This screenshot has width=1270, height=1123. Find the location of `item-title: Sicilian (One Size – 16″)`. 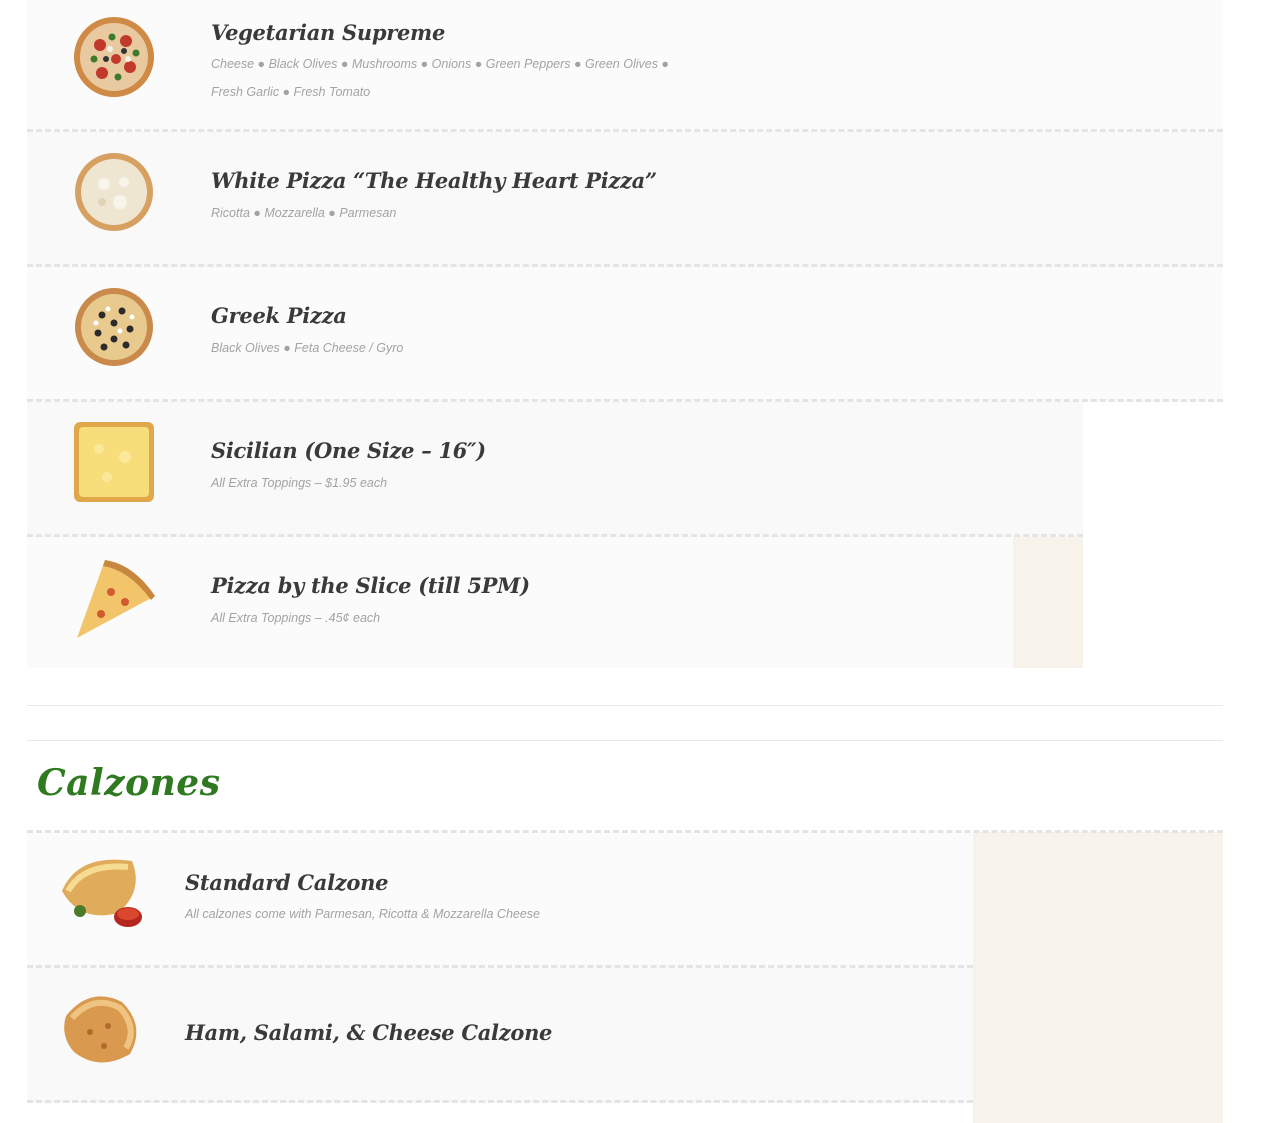

item-title: Sicilian (One Size – 16″) is located at coordinates (348, 450).